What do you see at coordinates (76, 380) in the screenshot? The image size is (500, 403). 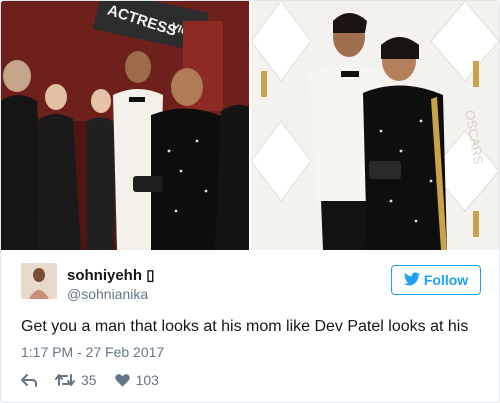 I see `retweet-button: 35` at bounding box center [76, 380].